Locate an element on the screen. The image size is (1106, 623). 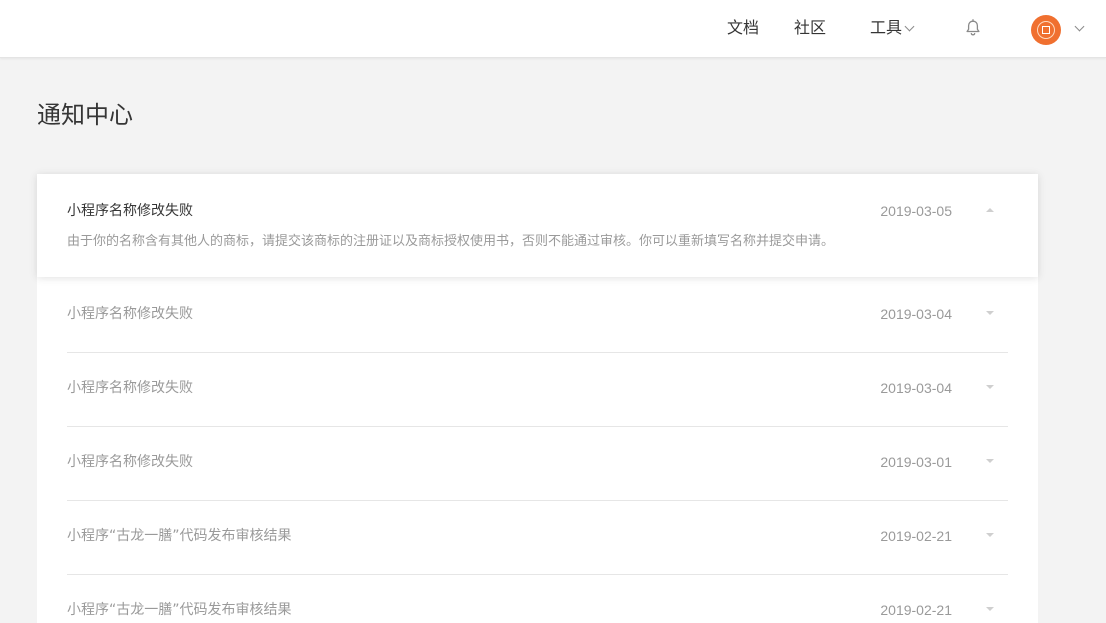
top-navigation-bar: 文档 社区 工具 is located at coordinates (553, 29).